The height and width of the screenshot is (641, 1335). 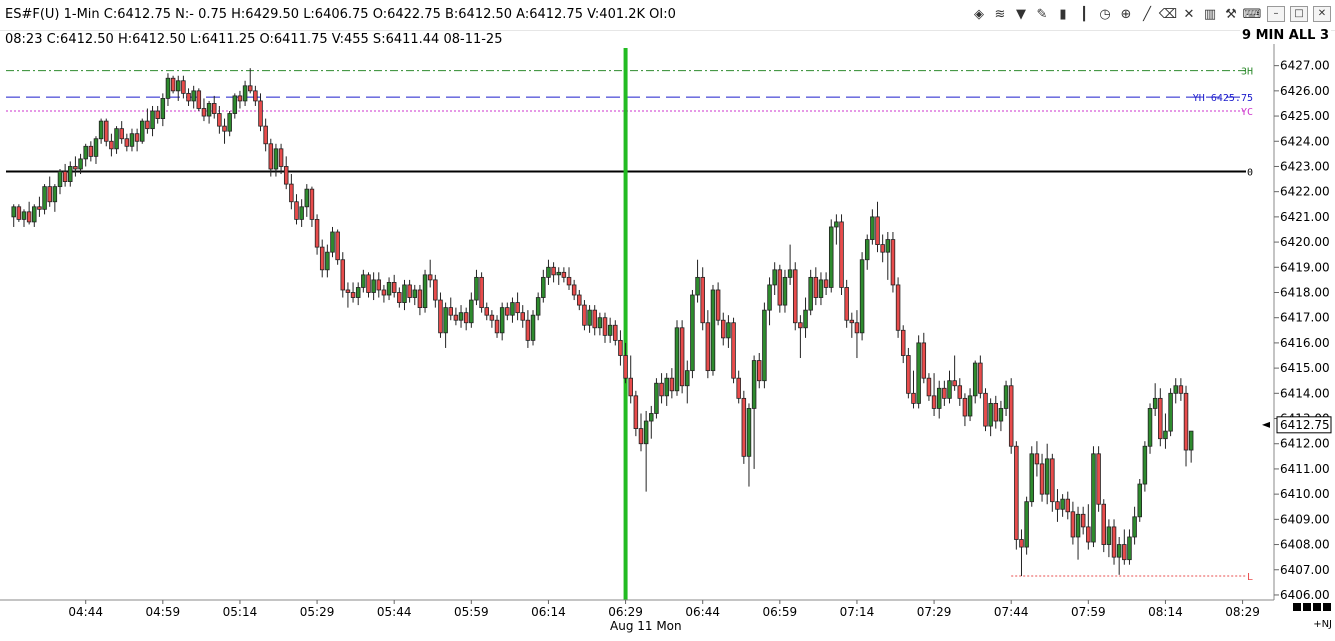 I want to click on price-tick-label: 6420.00, so click(x=1305, y=242).